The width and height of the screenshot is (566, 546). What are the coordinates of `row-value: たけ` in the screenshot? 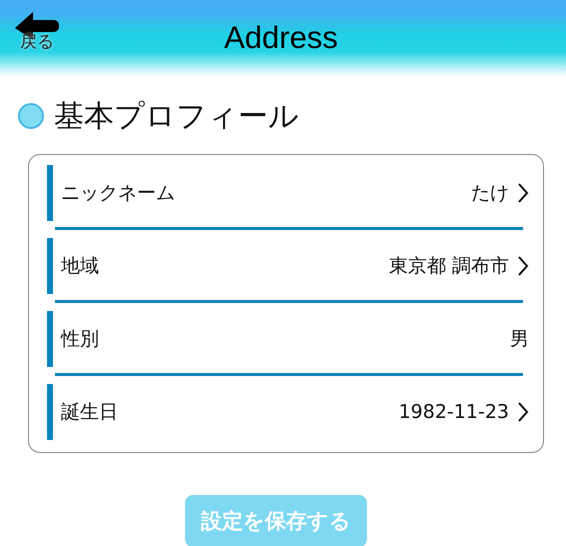 It's located at (490, 193).